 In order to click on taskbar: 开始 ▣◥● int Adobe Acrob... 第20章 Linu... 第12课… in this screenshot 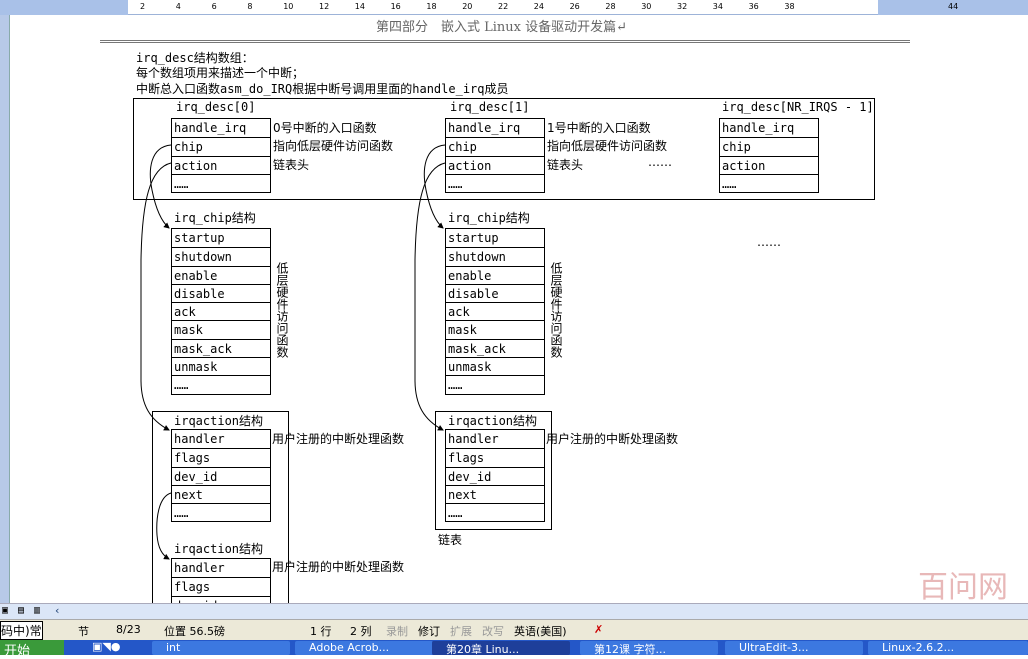, I will do `click(514, 649)`.